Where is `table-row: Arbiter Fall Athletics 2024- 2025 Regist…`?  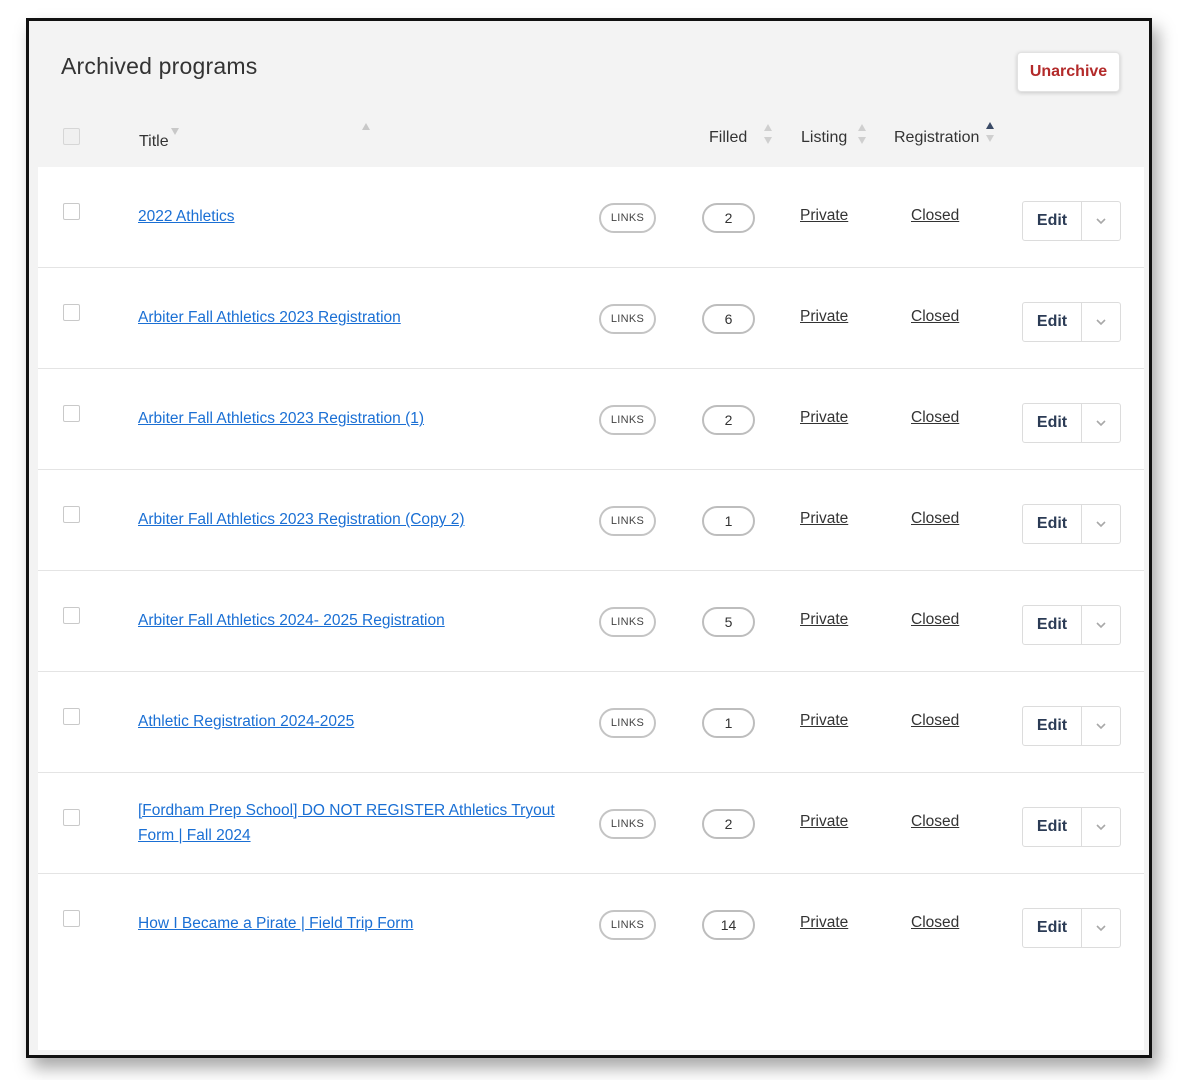
table-row: Arbiter Fall Athletics 2024- 2025 Regist… is located at coordinates (591, 621).